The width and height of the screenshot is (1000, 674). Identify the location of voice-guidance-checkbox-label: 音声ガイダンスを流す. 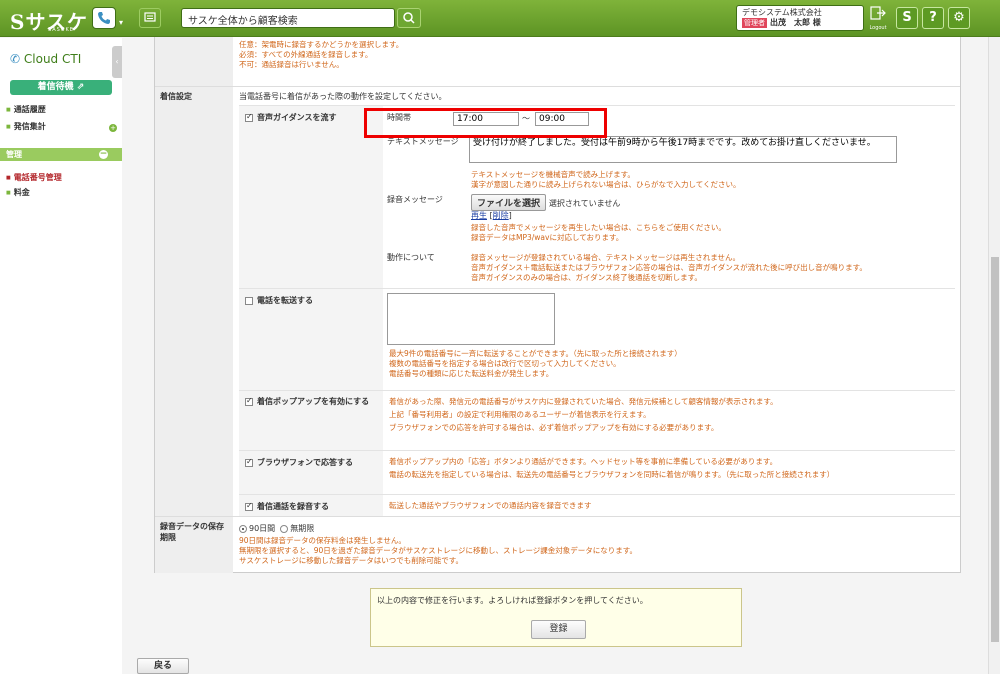
(291, 117).